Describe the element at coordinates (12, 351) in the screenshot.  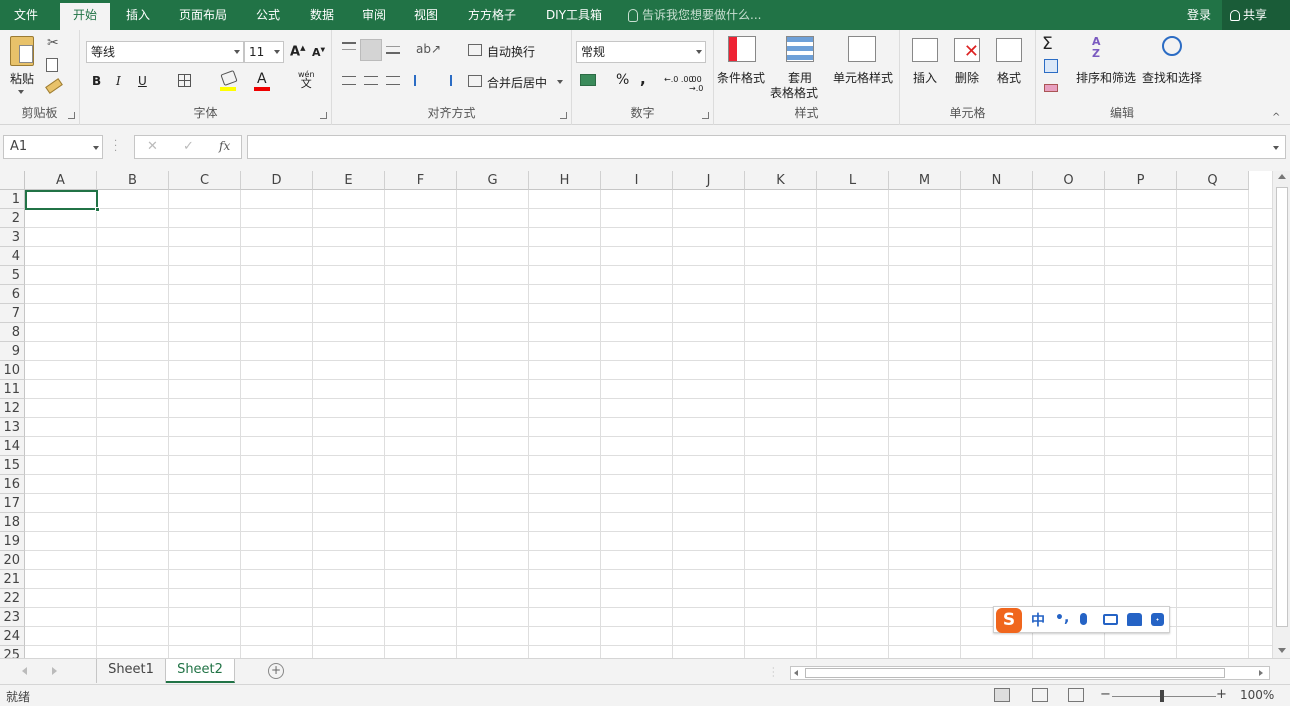
I see `row-header: 9` at that location.